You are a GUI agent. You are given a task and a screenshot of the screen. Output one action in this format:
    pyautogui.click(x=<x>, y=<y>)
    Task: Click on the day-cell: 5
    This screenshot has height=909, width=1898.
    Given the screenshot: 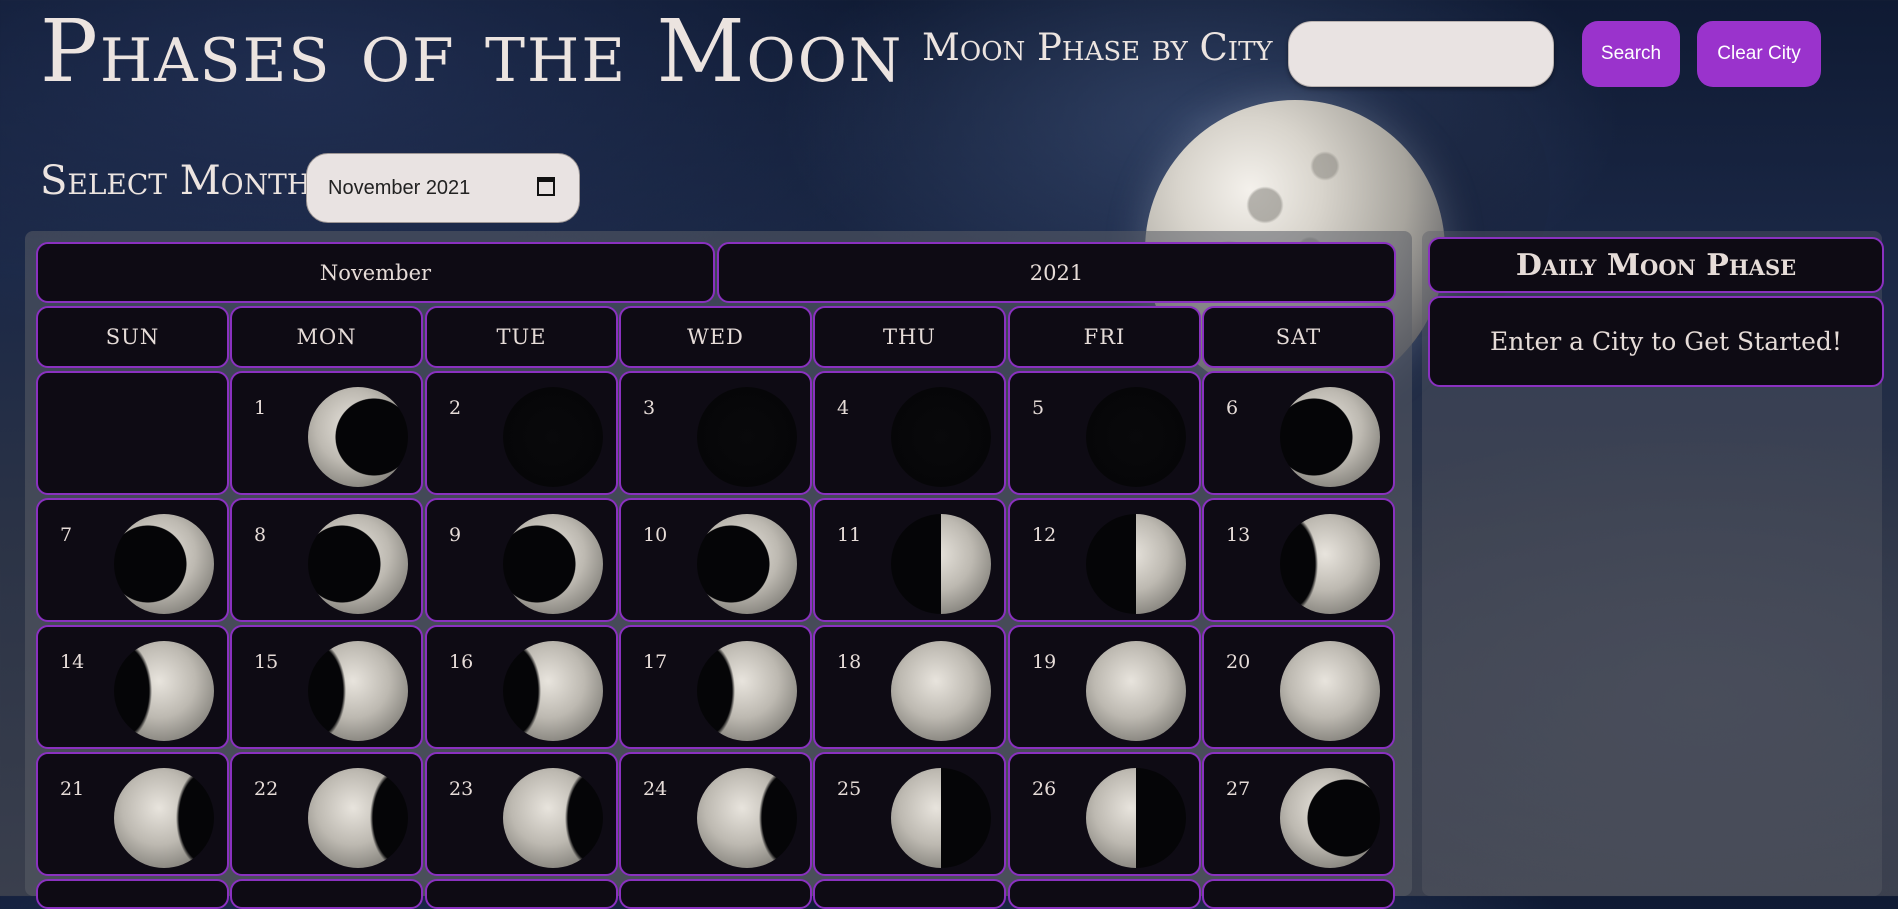 What is the action you would take?
    pyautogui.click(x=1104, y=433)
    